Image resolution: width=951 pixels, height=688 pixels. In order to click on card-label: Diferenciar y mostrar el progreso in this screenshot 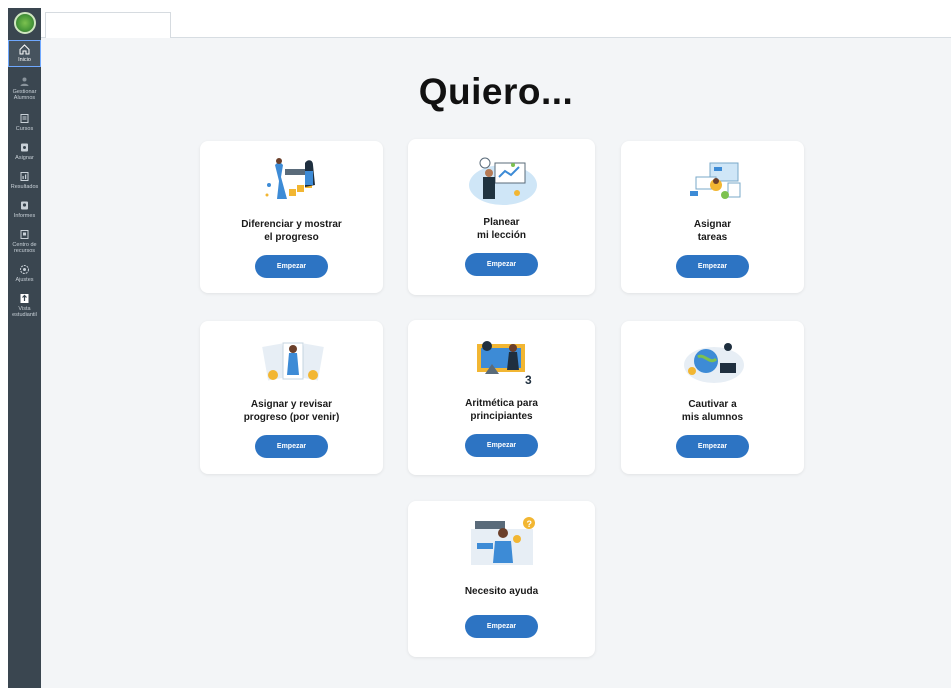, I will do `click(291, 231)`.